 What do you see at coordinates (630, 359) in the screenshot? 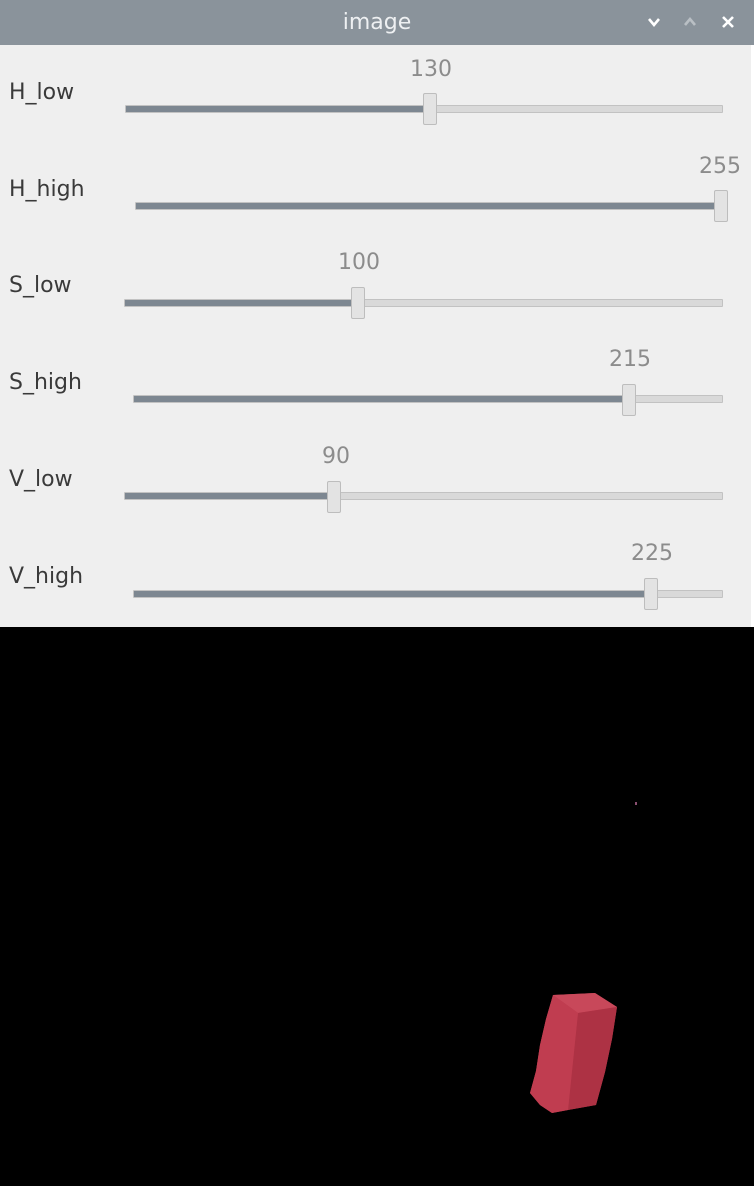
I see `trackbar-value-s-high: 215` at bounding box center [630, 359].